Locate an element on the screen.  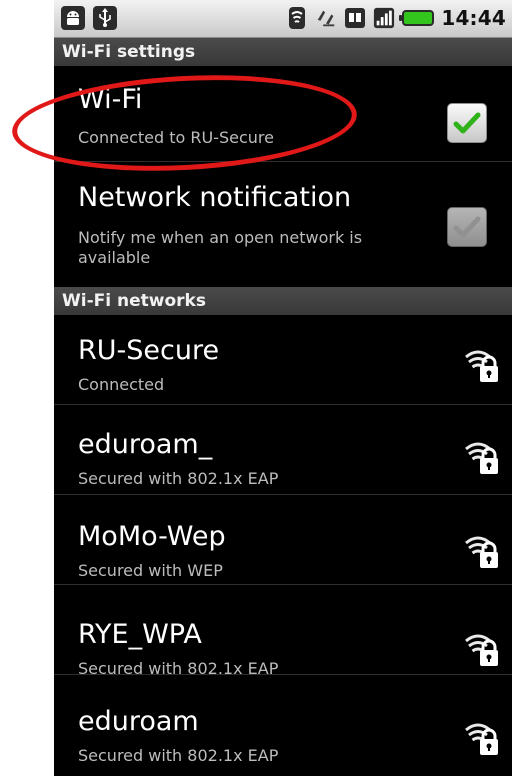
android-debug-icon is located at coordinates (73, 18).